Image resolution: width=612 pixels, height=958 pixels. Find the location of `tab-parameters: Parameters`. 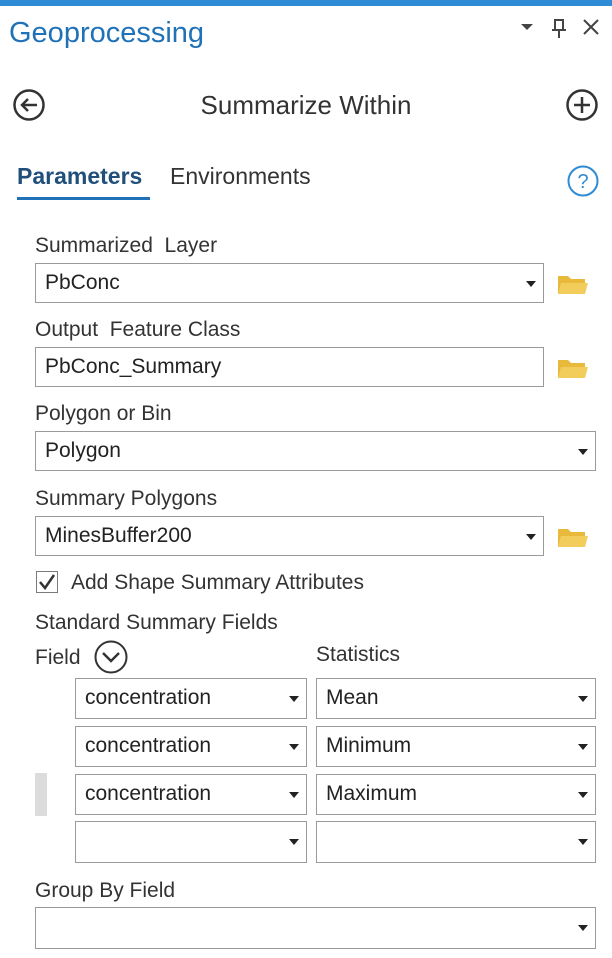

tab-parameters: Parameters is located at coordinates (79, 176).